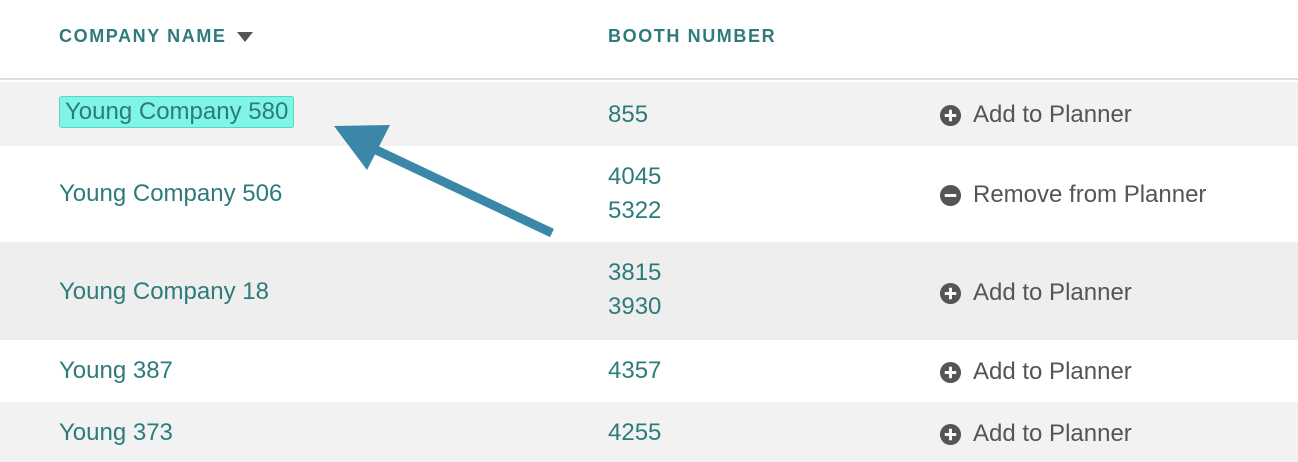 The width and height of the screenshot is (1298, 462). I want to click on company-name-link: Young Company 506, so click(170, 194).